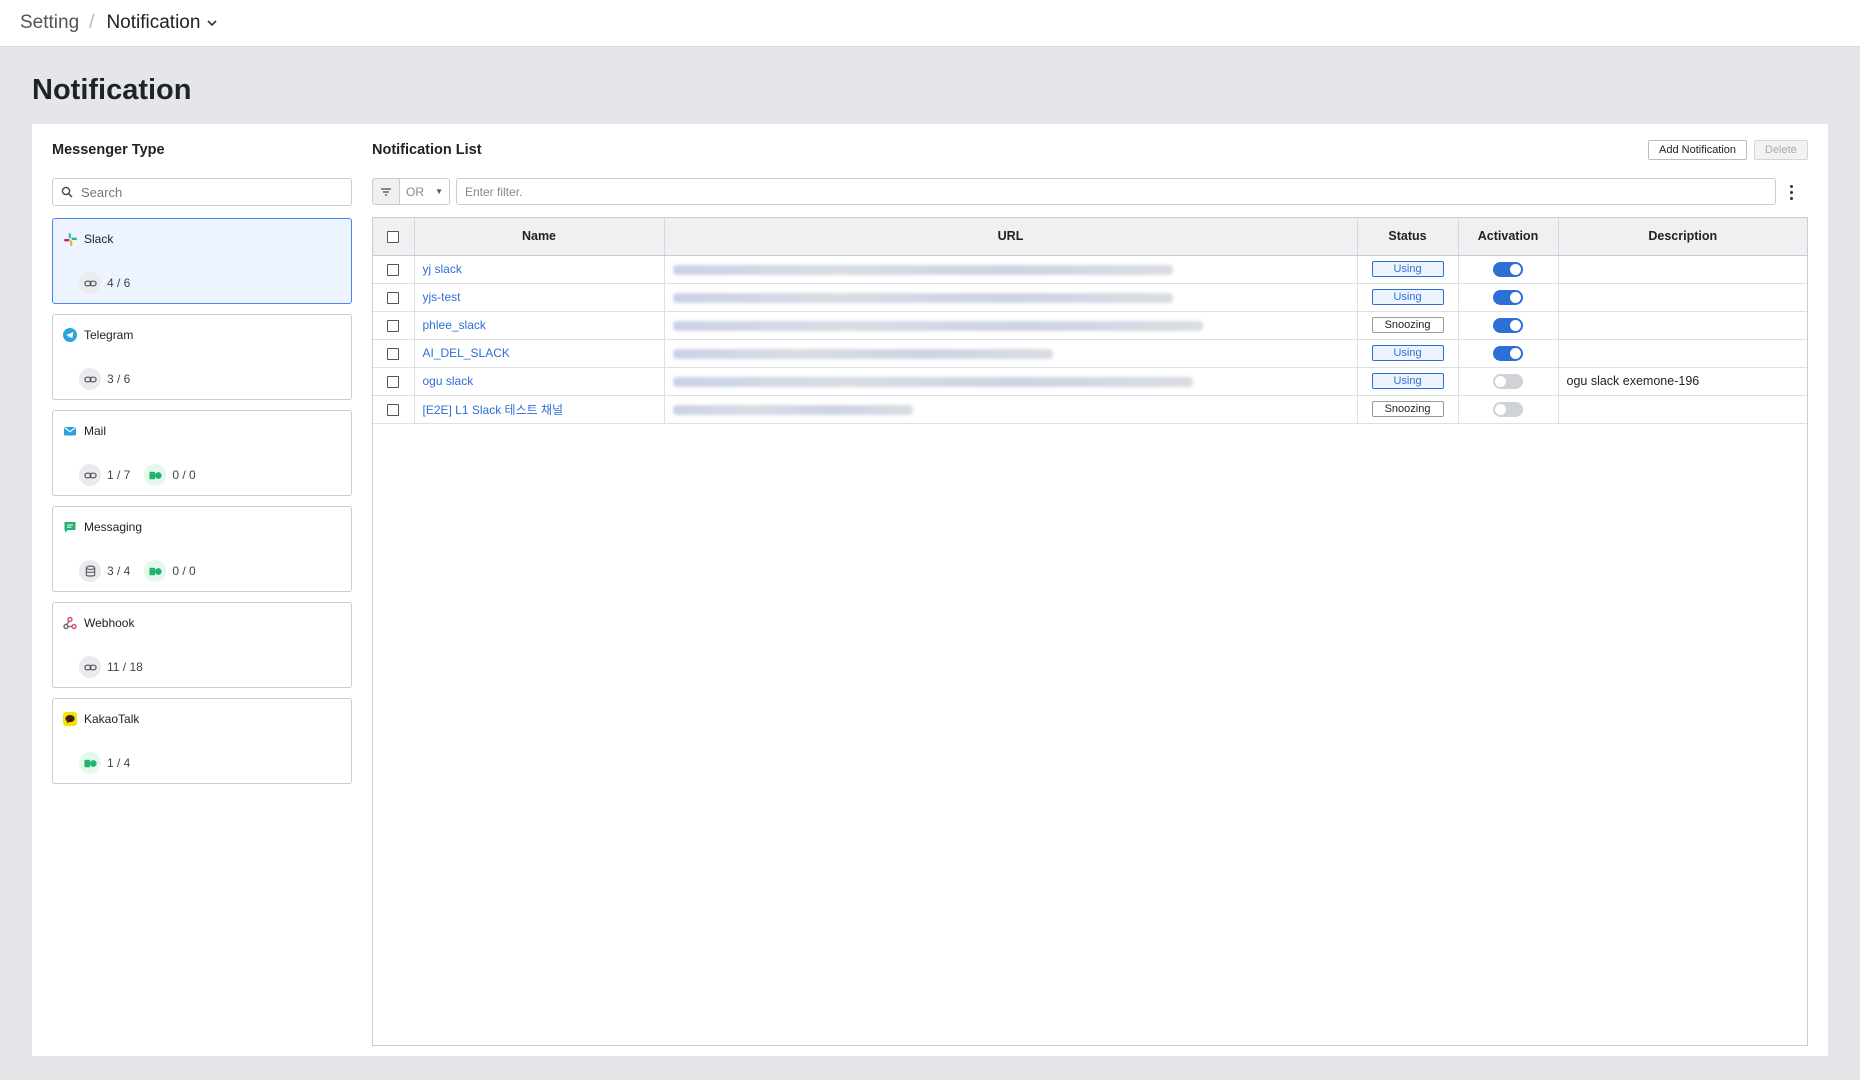  Describe the element at coordinates (153, 22) in the screenshot. I see `breadcrumb-current-label: Notification` at that location.